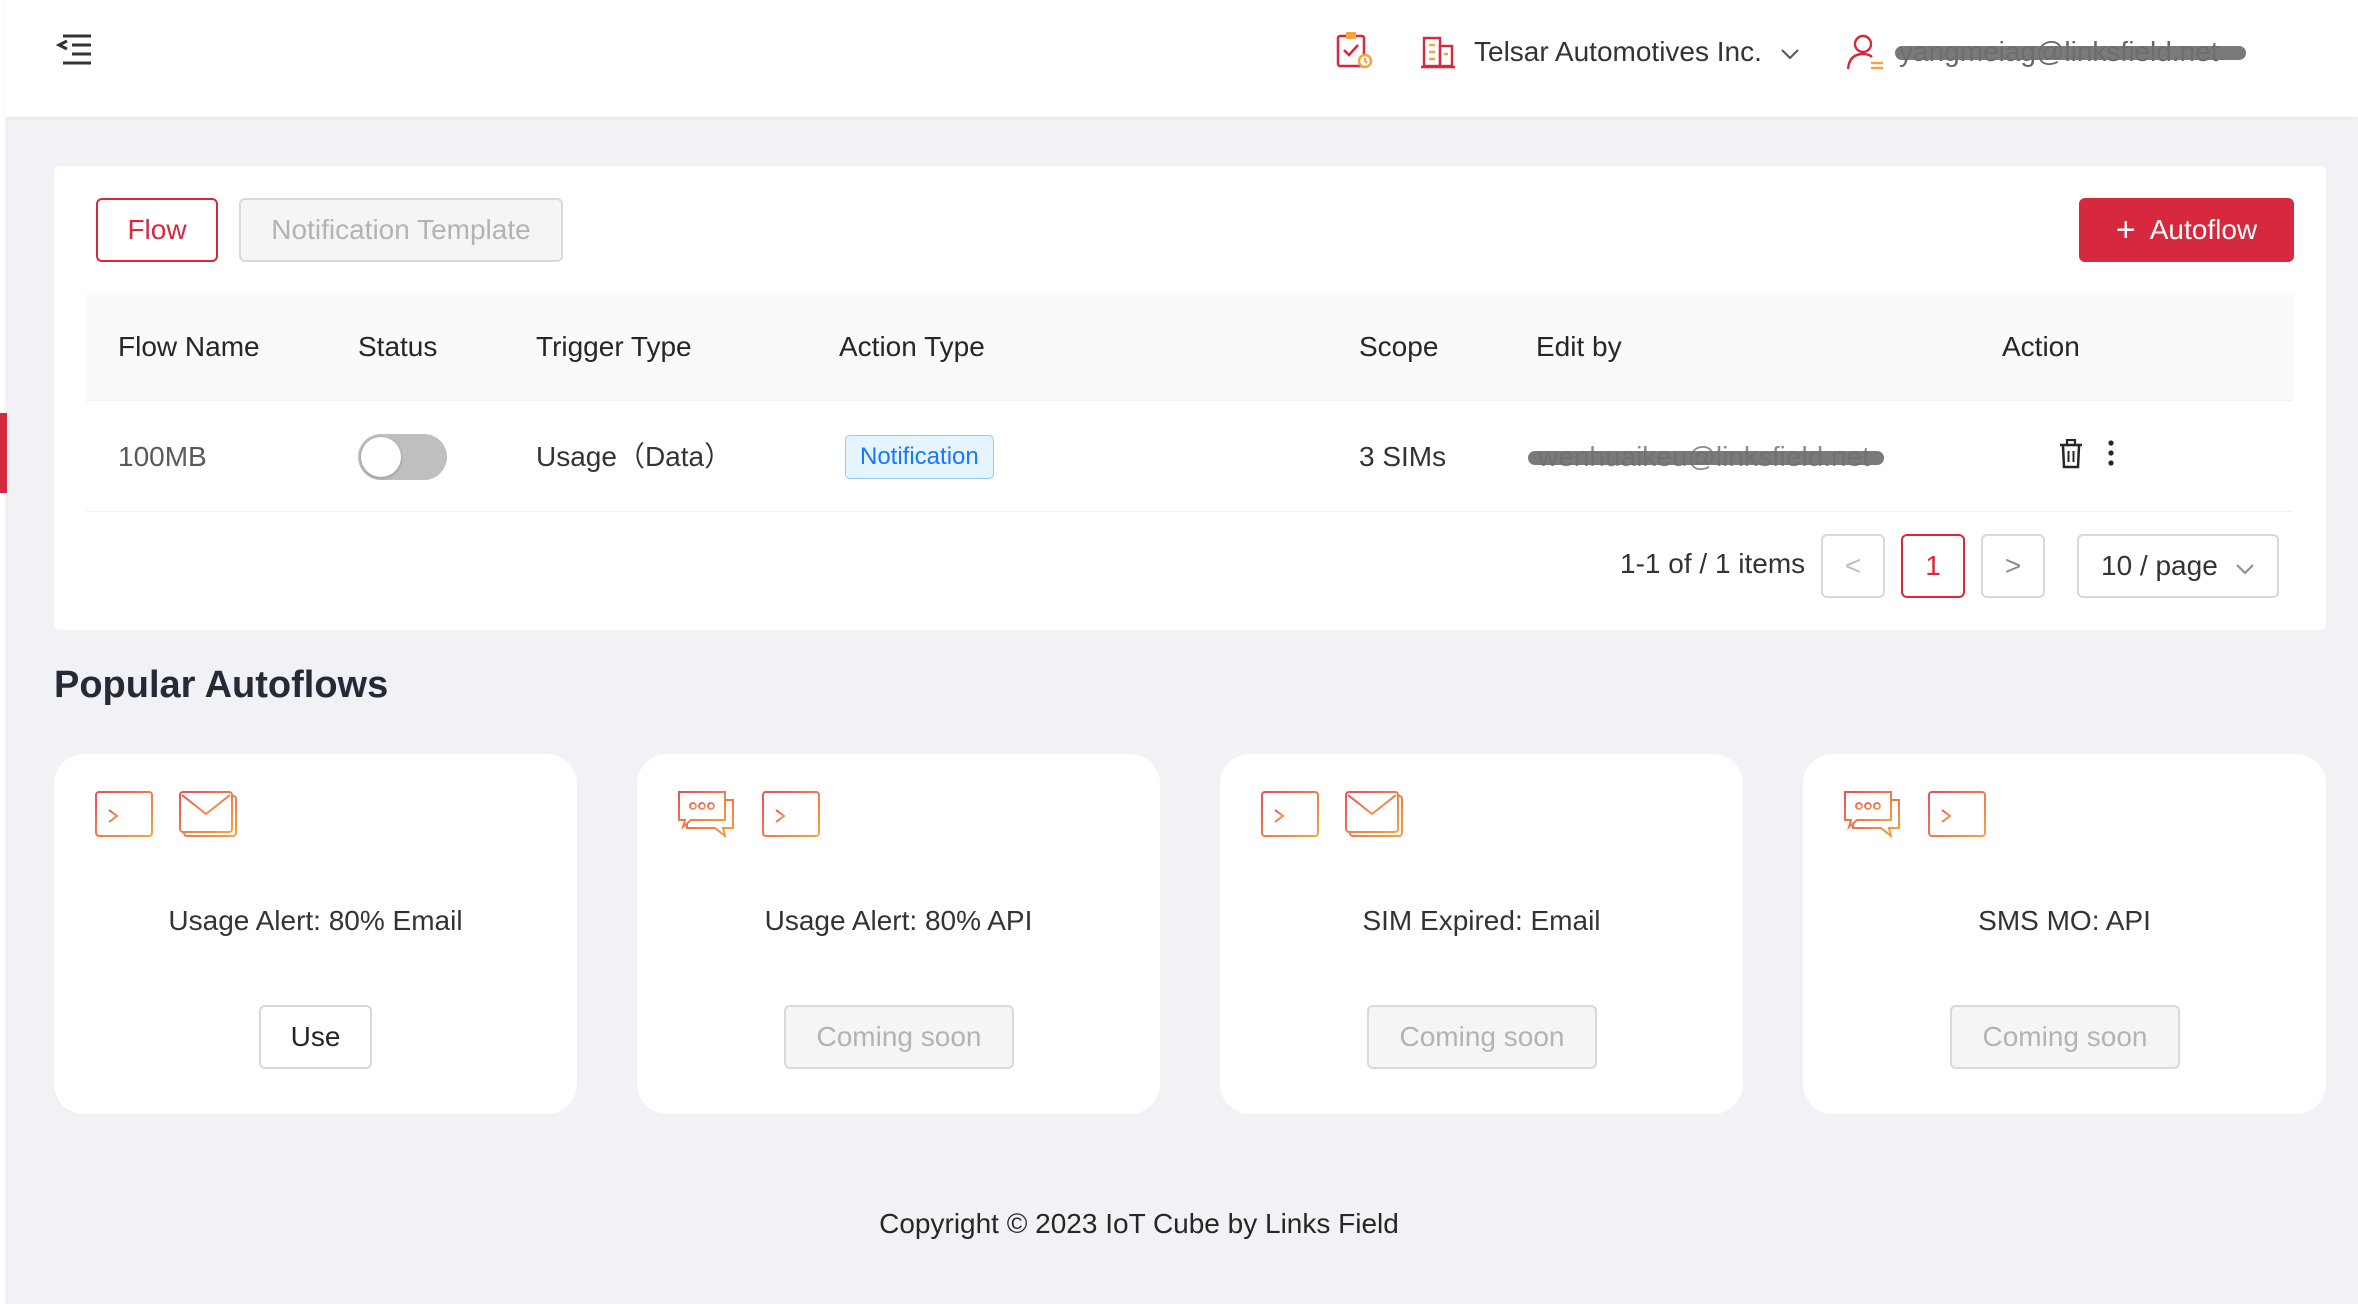 Image resolution: width=2358 pixels, height=1304 pixels. What do you see at coordinates (2125, 230) in the screenshot?
I see `plus-icon: +` at bounding box center [2125, 230].